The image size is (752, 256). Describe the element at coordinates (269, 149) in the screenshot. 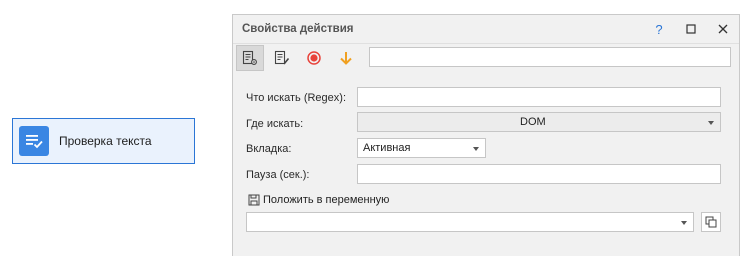

I see `tab-label: Вкладка:` at that location.